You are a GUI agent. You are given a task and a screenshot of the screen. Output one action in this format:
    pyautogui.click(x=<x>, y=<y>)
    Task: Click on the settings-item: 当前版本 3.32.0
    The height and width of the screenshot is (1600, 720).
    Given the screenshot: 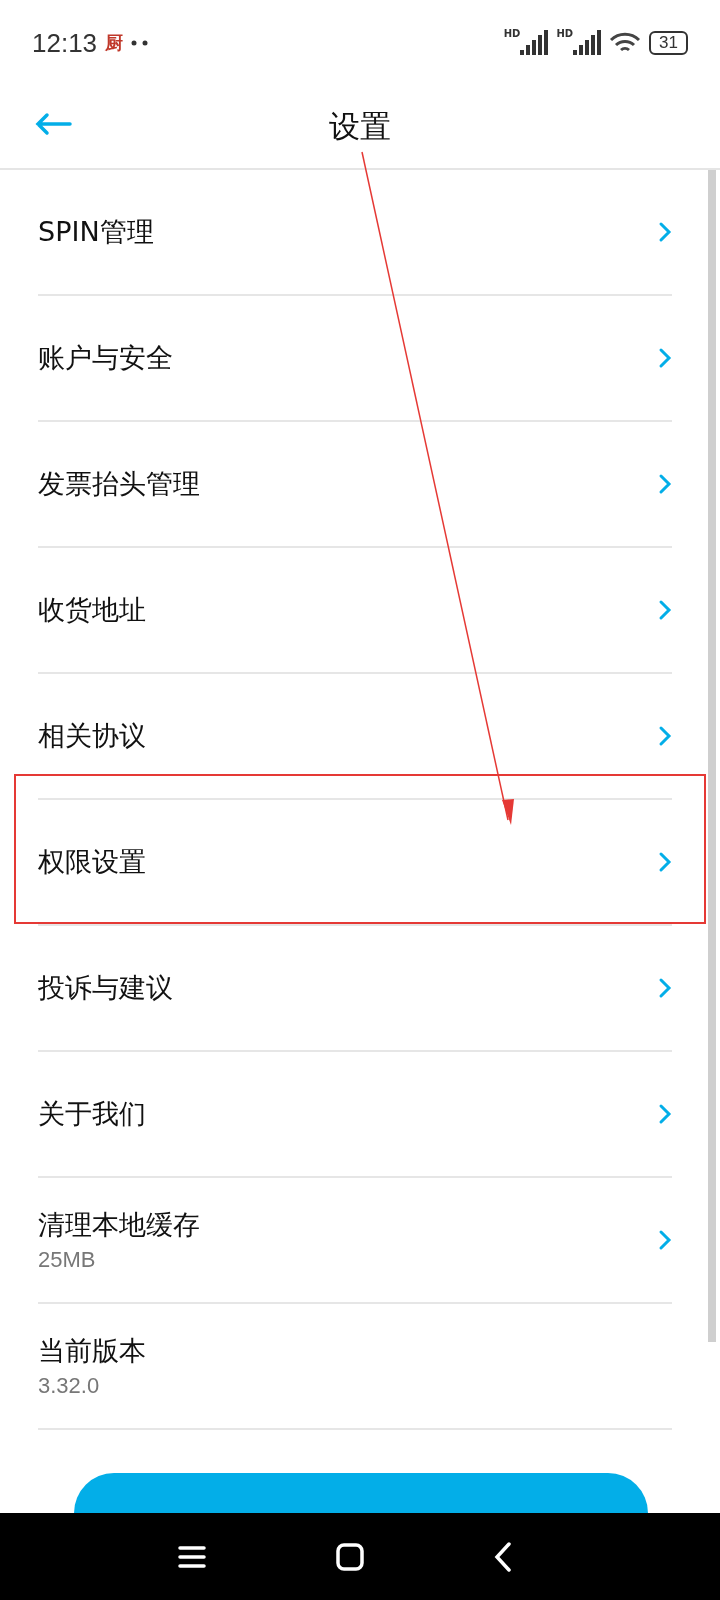 What is the action you would take?
    pyautogui.click(x=355, y=1367)
    